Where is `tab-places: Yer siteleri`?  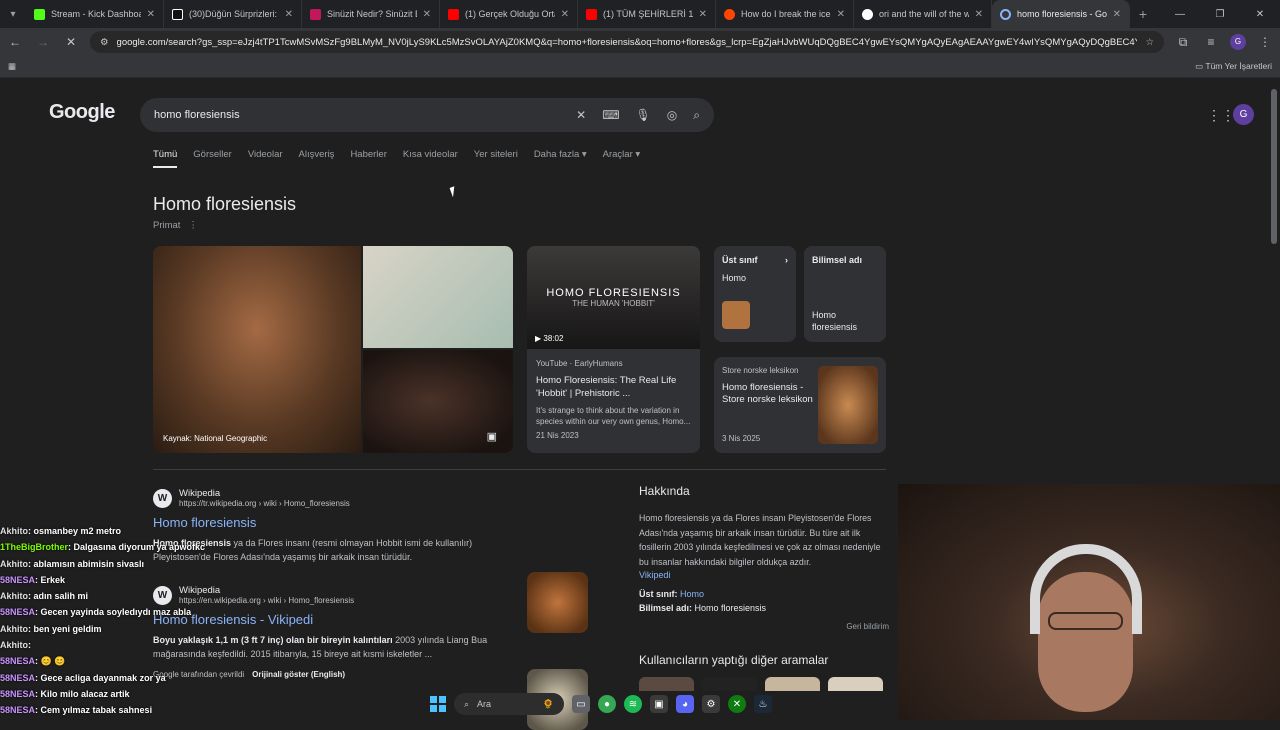
tab-places: Yer siteleri is located at coordinates (496, 158).